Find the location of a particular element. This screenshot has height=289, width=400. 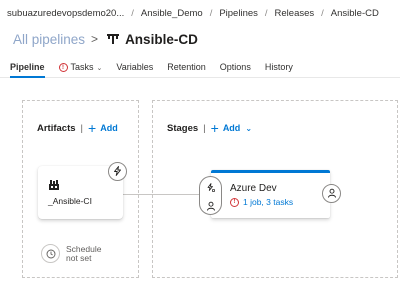

error-icon: ! is located at coordinates (234, 202).